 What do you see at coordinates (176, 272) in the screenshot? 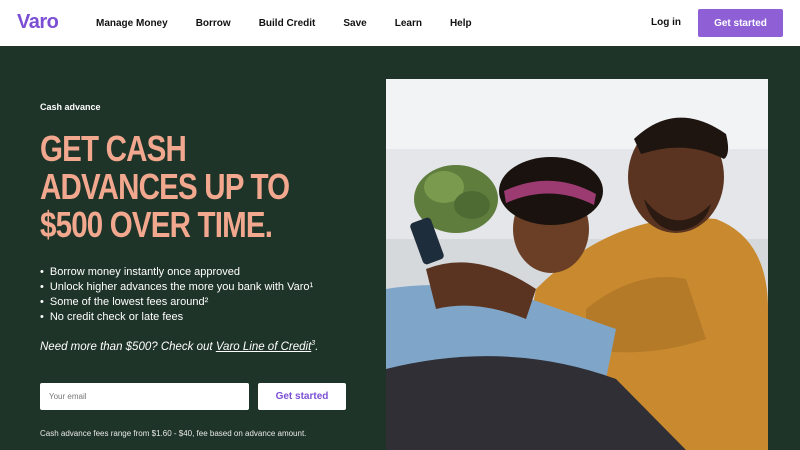
I see `feature-item: Borrow money instantly once approved` at bounding box center [176, 272].